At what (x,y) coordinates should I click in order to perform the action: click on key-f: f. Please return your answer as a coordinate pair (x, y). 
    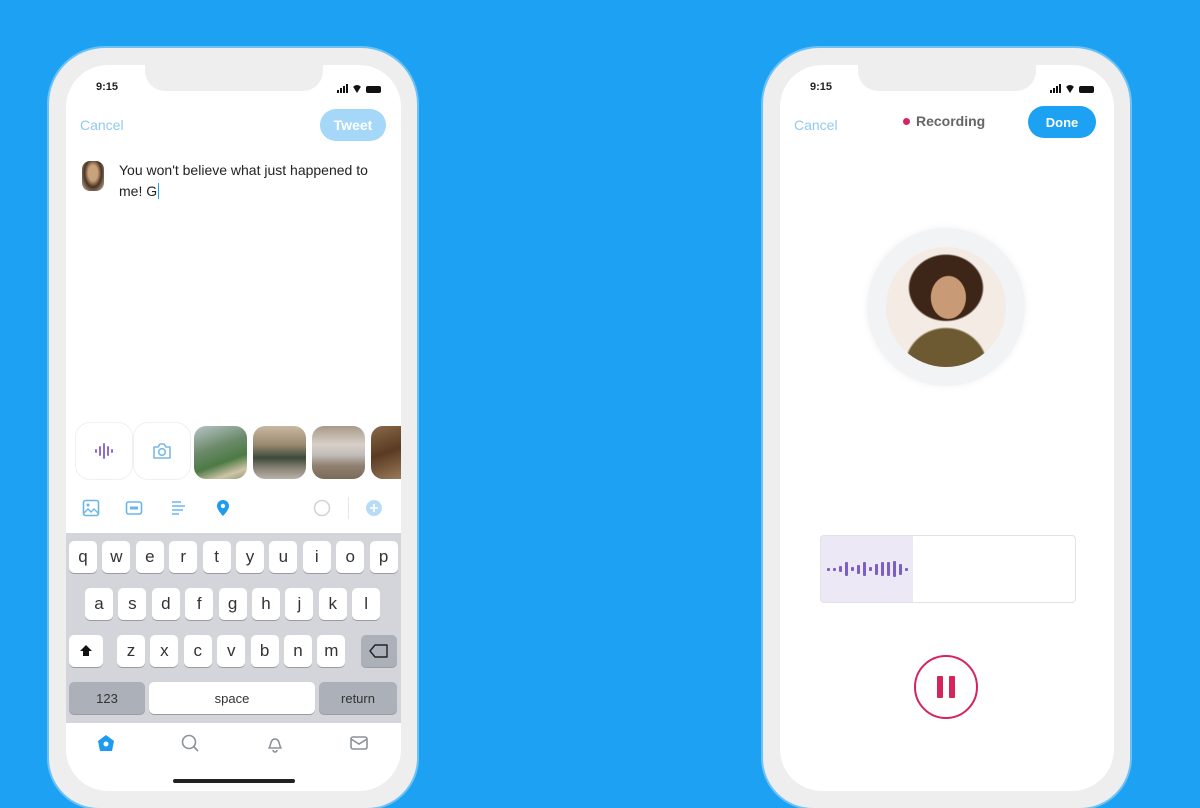
    Looking at the image, I should click on (199, 604).